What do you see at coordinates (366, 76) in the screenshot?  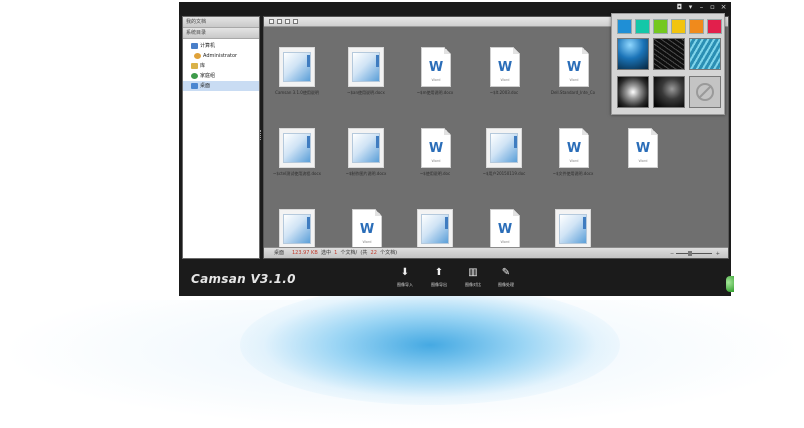 I see `file-tile: ~$an使用说明.docx` at bounding box center [366, 76].